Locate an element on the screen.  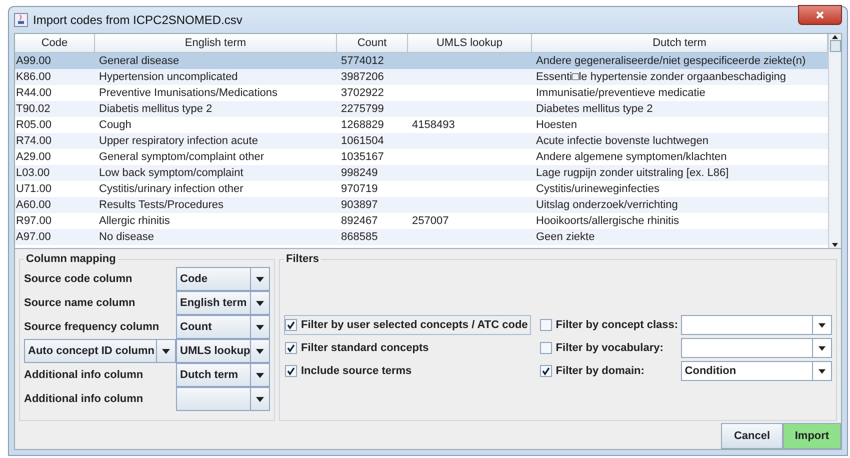
table-cell-text: Andere algemene symptomen/klachten is located at coordinates (631, 157).